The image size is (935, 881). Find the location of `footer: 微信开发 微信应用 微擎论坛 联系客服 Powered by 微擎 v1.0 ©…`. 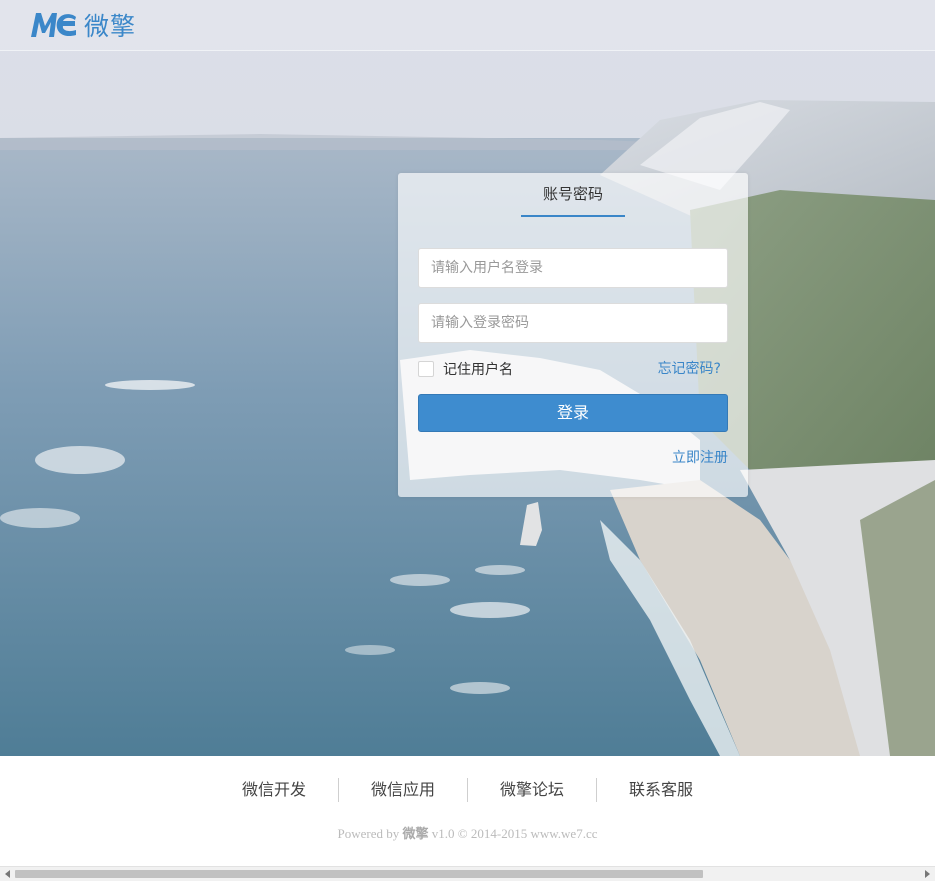

footer: 微信开发 微信应用 微擎论坛 联系客服 Powered by 微擎 v1.0 ©… is located at coordinates (467, 811).